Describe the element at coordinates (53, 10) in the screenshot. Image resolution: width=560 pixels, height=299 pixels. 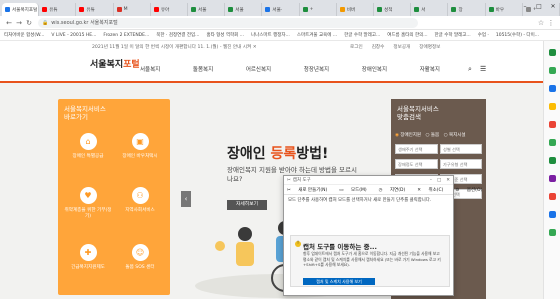
I see `tab-label: 유튜` at that location.